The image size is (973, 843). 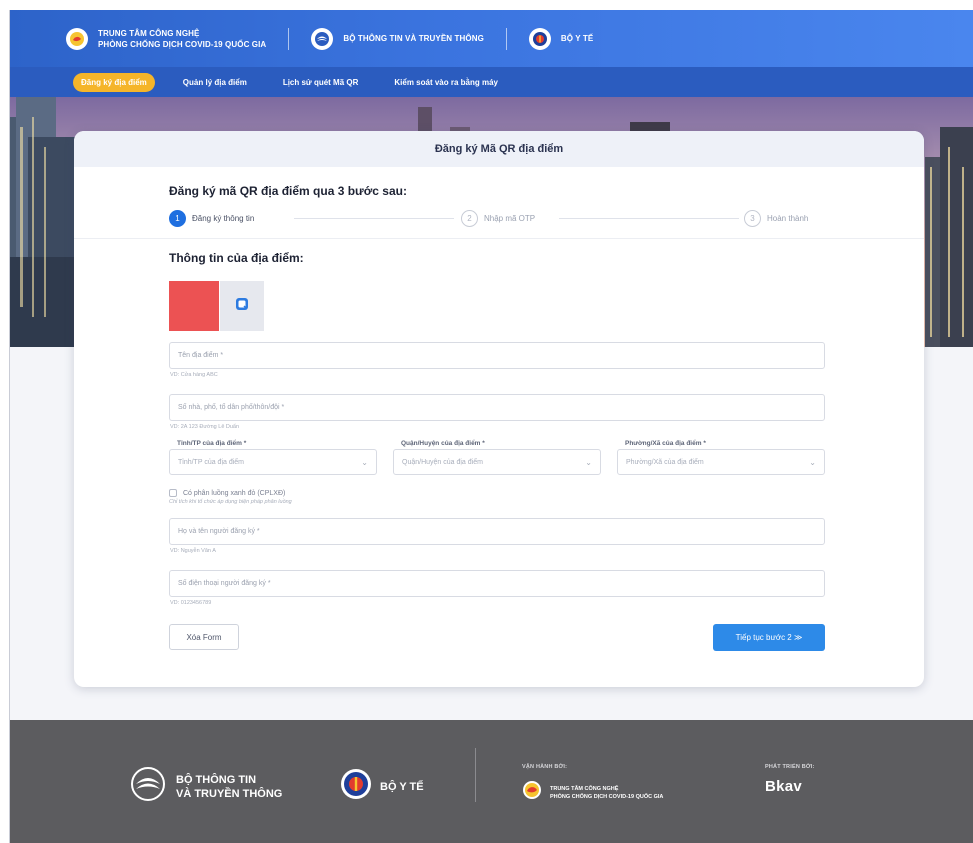 I want to click on traffic-split-checkbox, so click(x=173, y=493).